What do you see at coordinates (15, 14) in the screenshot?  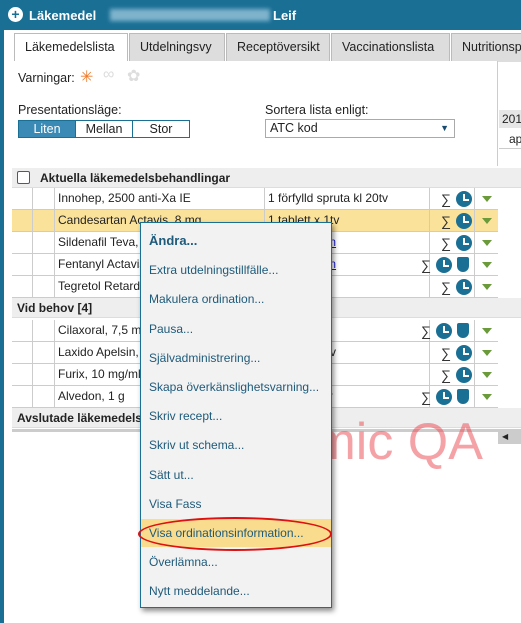 I see `app-plus-icon: +` at bounding box center [15, 14].